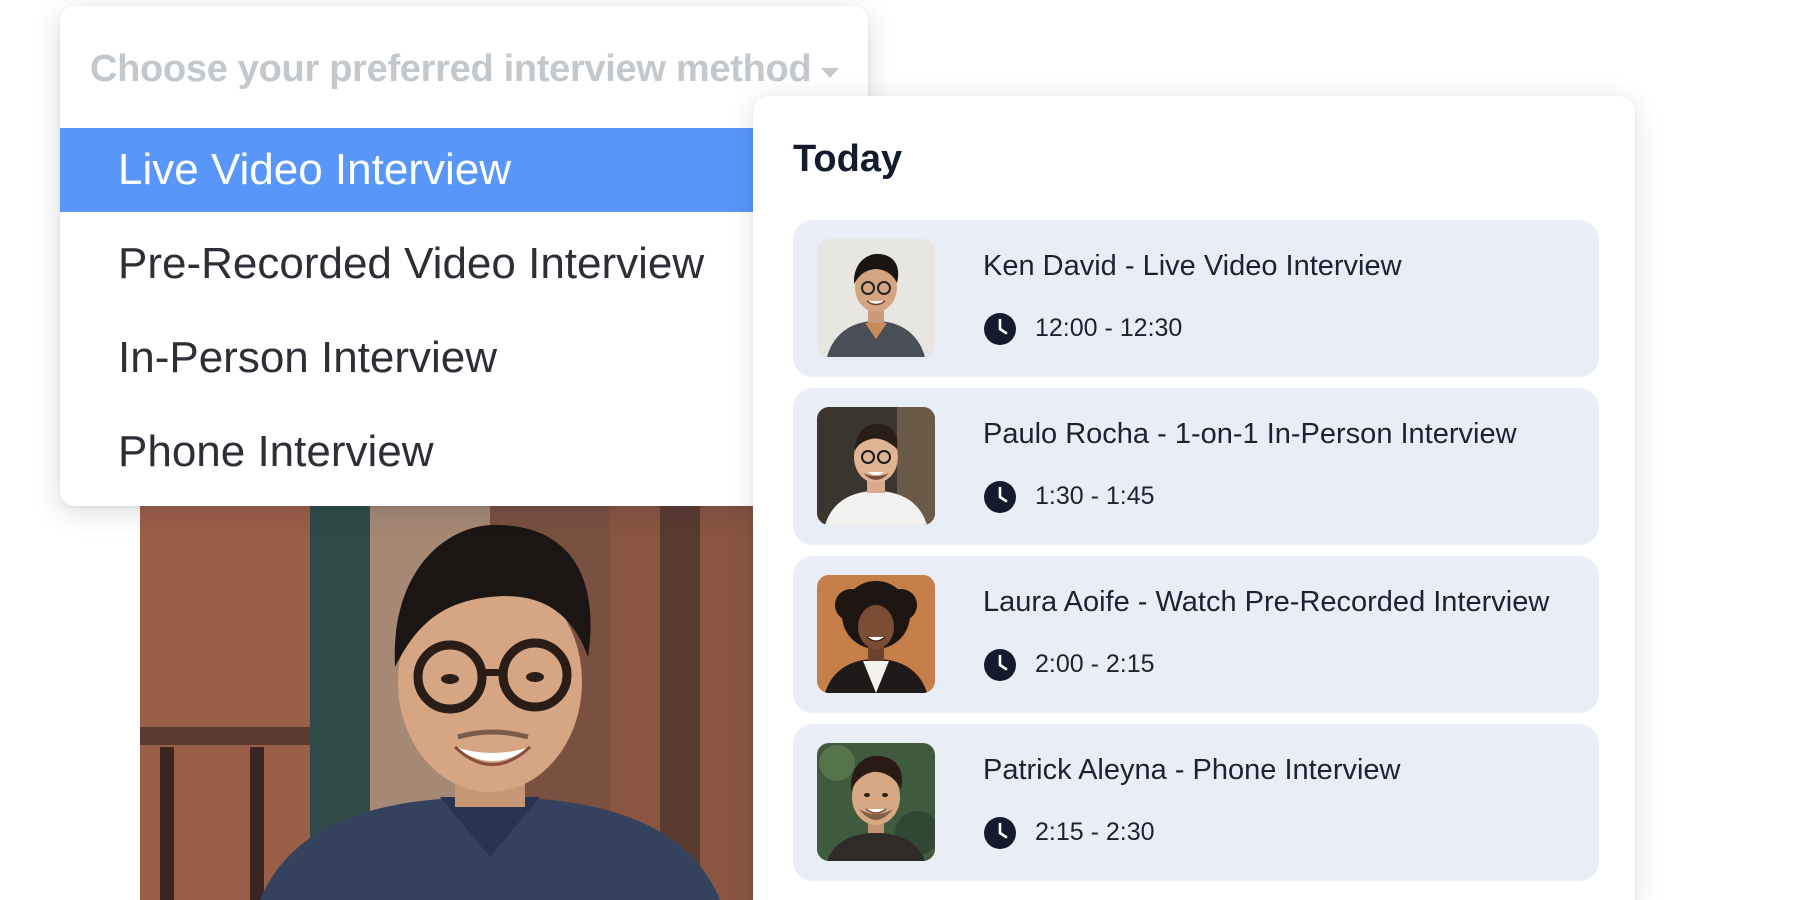 The width and height of the screenshot is (1805, 900). Describe the element at coordinates (1095, 664) in the screenshot. I see `interview-time: 2:00 - 2:15` at that location.